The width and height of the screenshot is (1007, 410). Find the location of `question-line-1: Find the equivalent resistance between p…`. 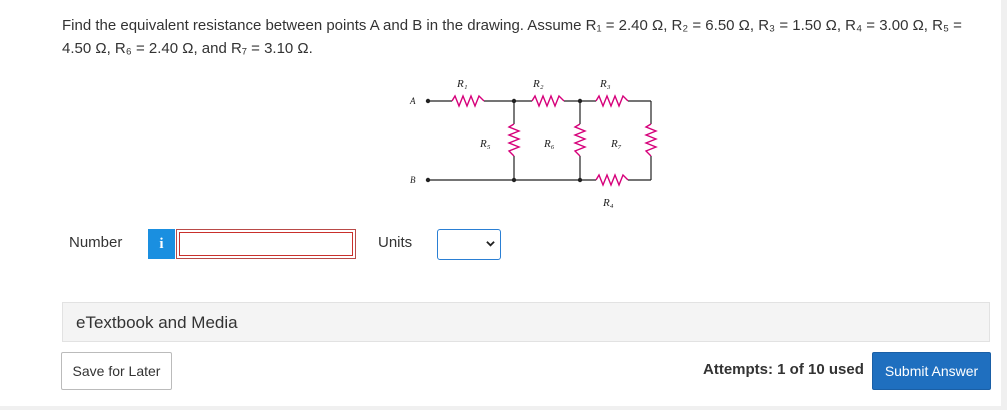

question-line-1: Find the equivalent resistance between p… is located at coordinates (512, 25).